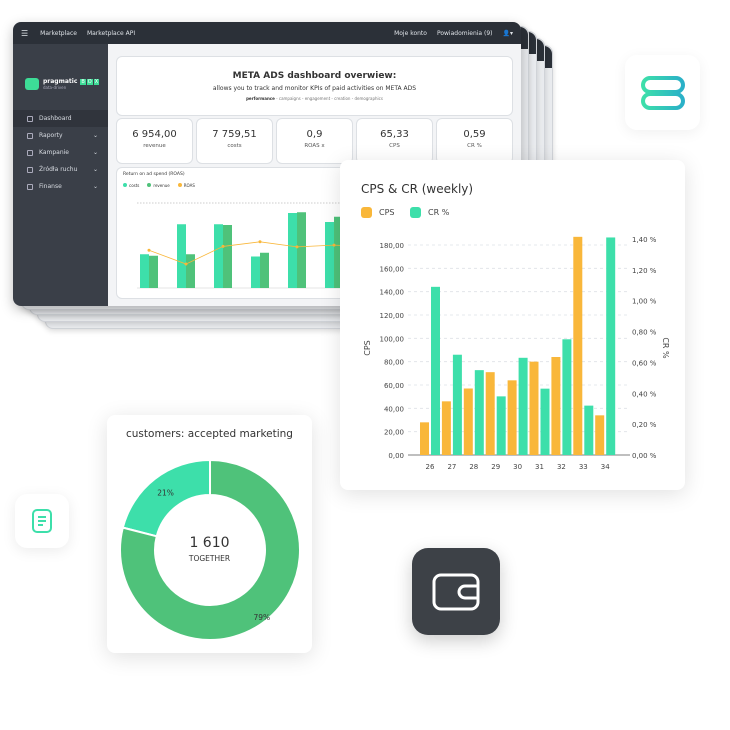 This screenshot has height=730, width=730. What do you see at coordinates (261, 617) in the screenshot?
I see `slice-label: 79%` at bounding box center [261, 617].